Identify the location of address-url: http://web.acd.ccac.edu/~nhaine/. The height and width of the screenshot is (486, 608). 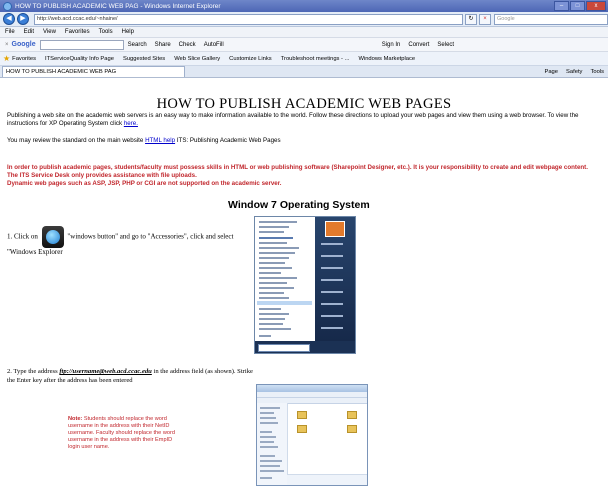
(77, 19).